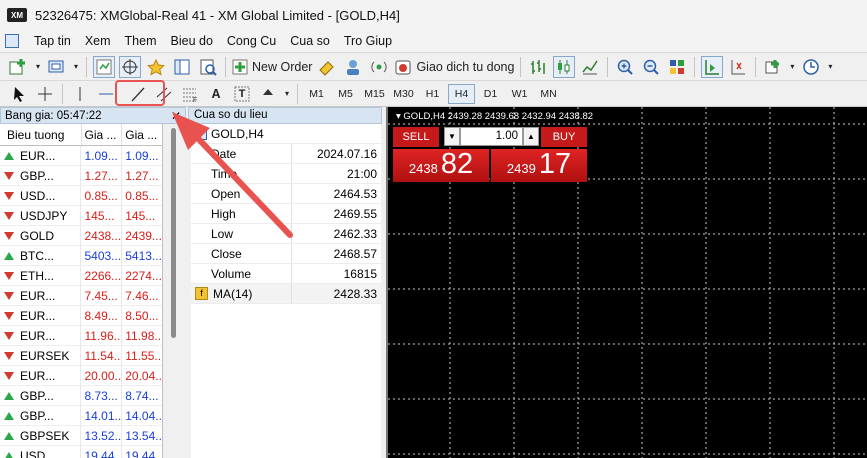  I want to click on close-icon: ✕, so click(176, 116).